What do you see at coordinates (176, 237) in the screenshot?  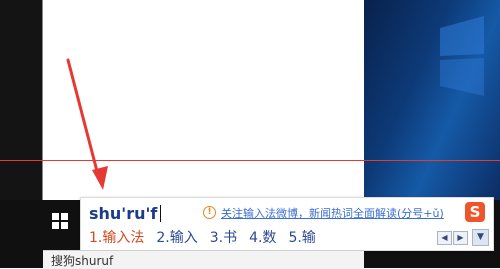 I see `candidate-2: 2.输入` at bounding box center [176, 237].